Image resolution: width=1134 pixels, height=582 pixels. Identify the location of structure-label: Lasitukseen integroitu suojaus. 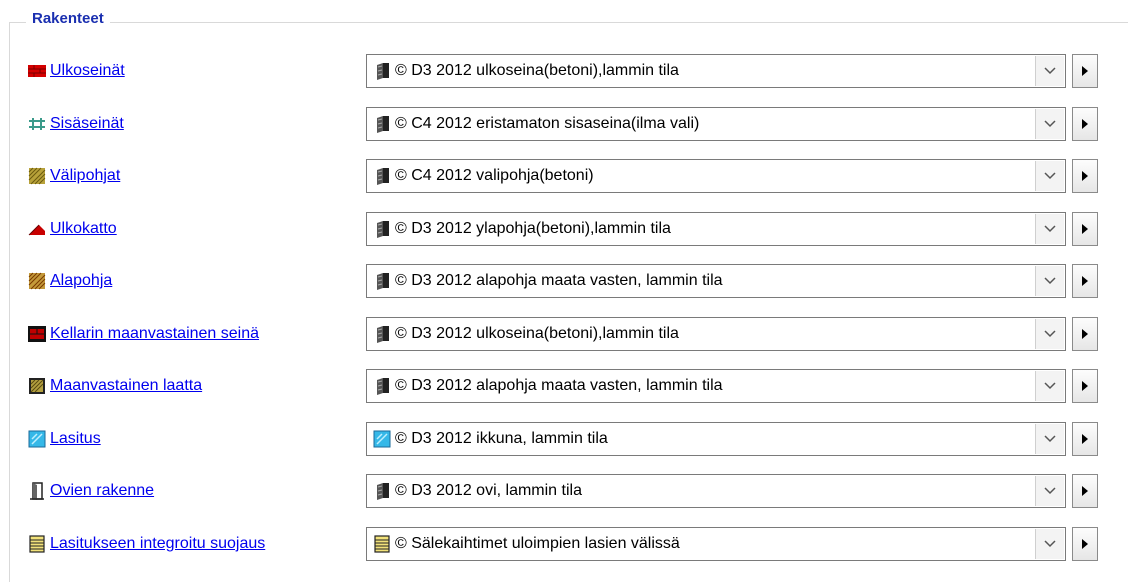
(158, 543).